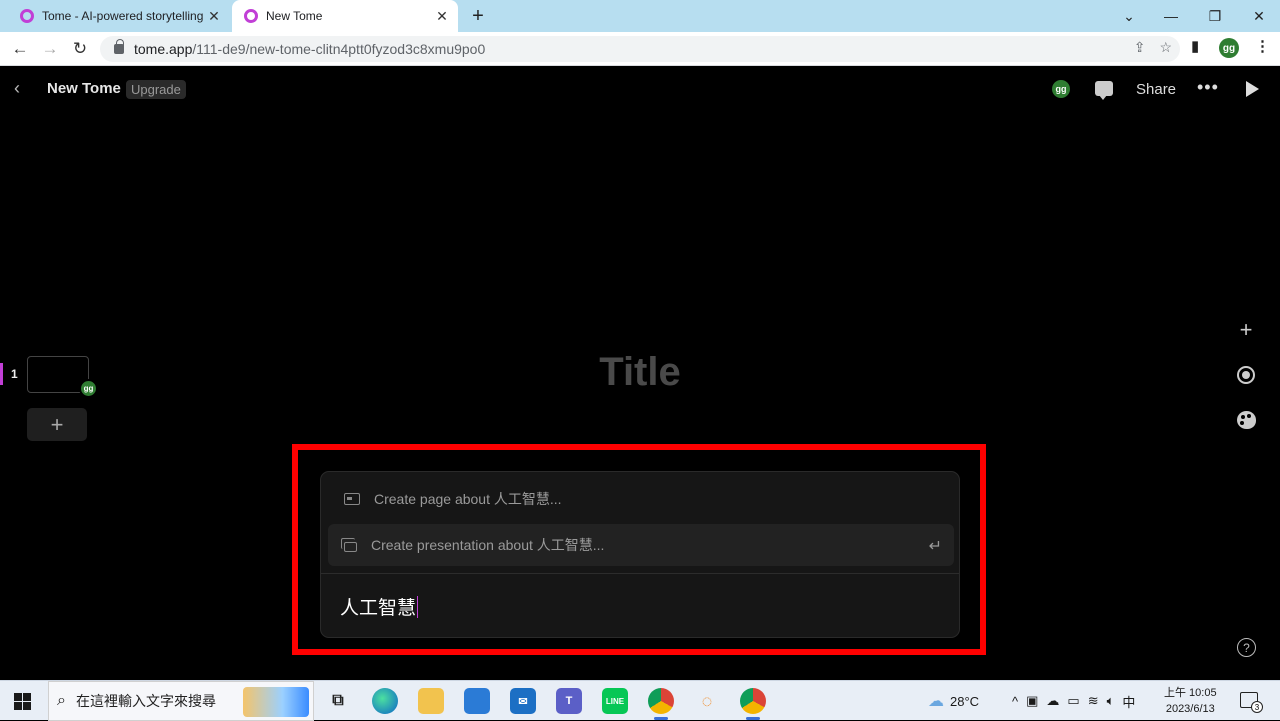 This screenshot has width=1280, height=721. I want to click on wifi-icon: ≋, so click(1093, 701).